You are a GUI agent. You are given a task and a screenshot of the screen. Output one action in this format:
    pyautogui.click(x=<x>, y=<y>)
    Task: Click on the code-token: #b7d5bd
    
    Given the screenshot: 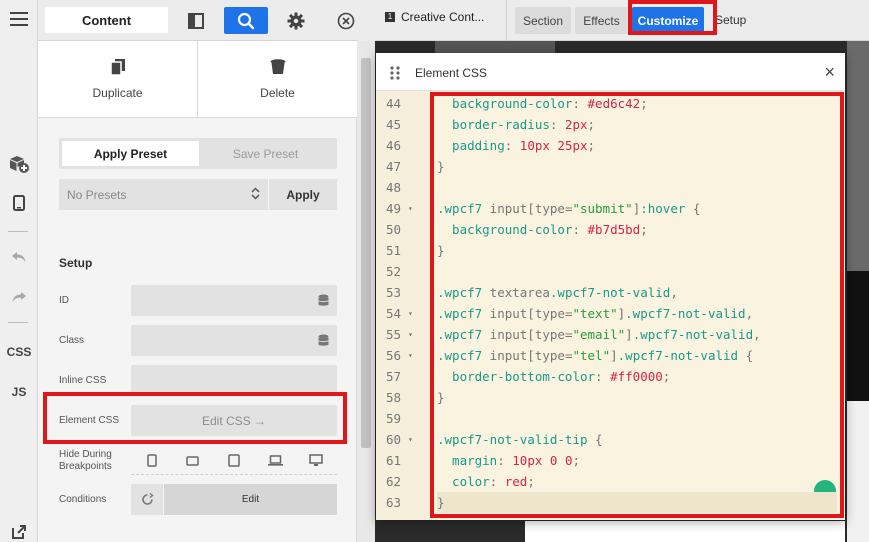 What is the action you would take?
    pyautogui.click(x=614, y=229)
    